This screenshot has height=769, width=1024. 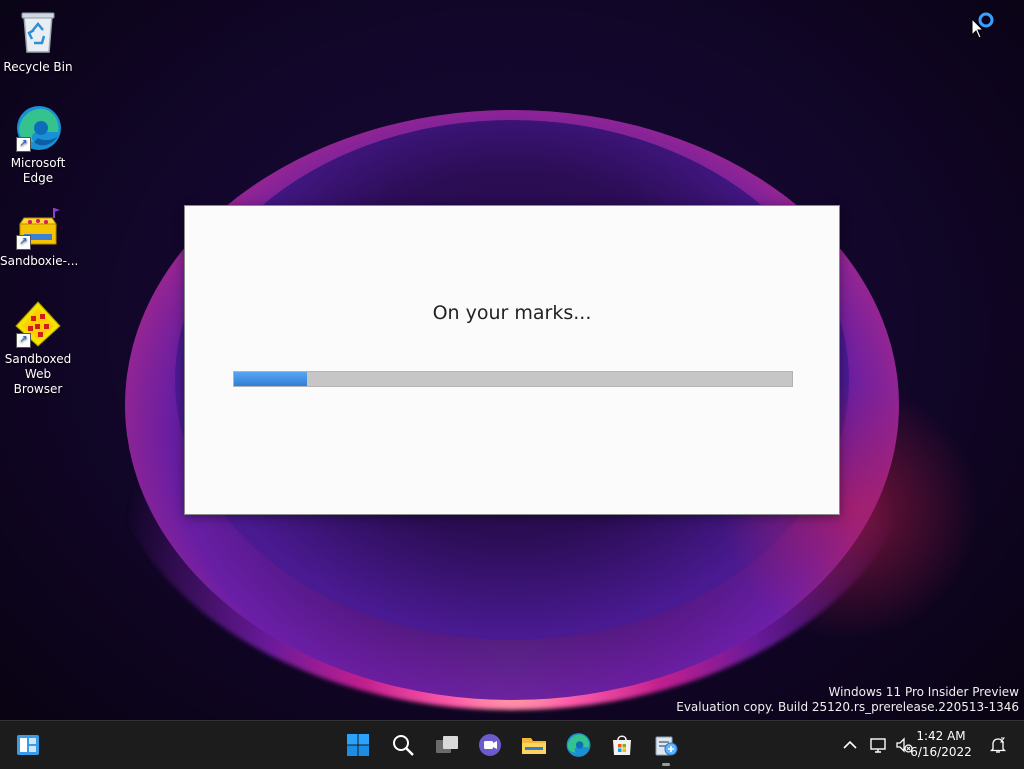 What do you see at coordinates (666, 764) in the screenshot?
I see `running-indicator` at bounding box center [666, 764].